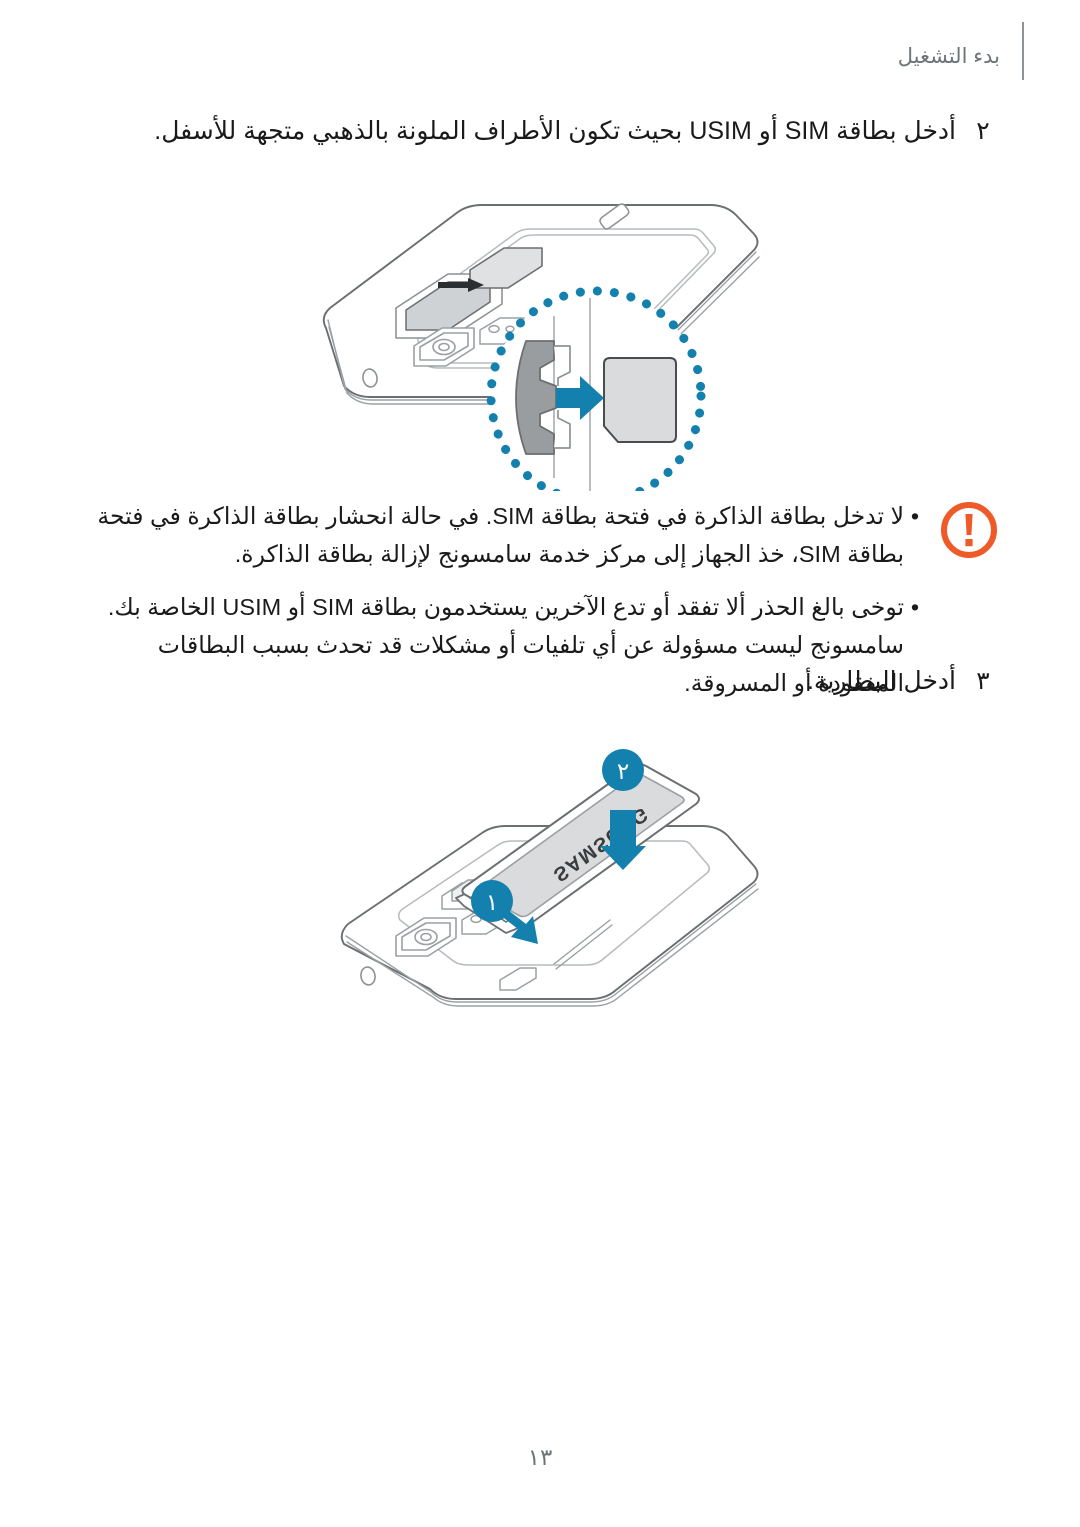  I want to click on page-header: بدء التشغيل, so click(540, 51).